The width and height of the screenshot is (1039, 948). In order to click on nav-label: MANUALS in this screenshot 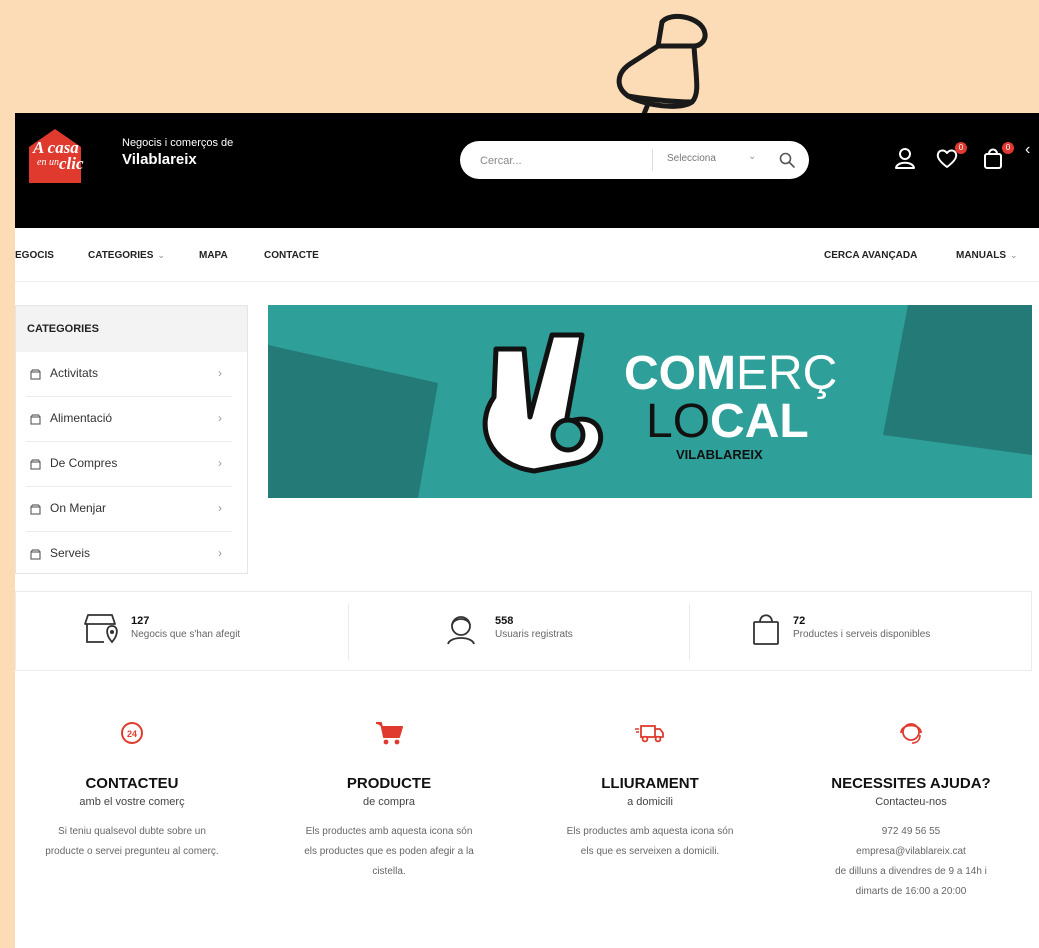, I will do `click(981, 255)`.